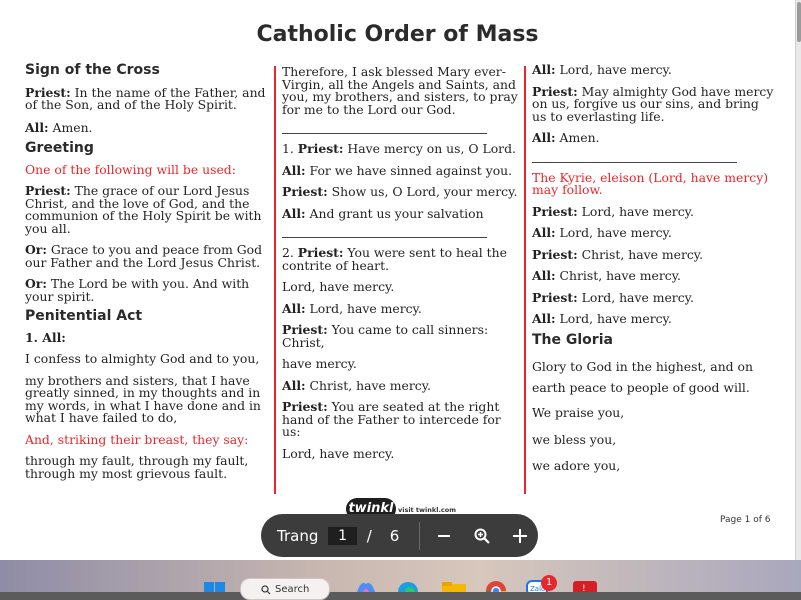 The width and height of the screenshot is (801, 600). I want to click on plus-icon, so click(520, 535).